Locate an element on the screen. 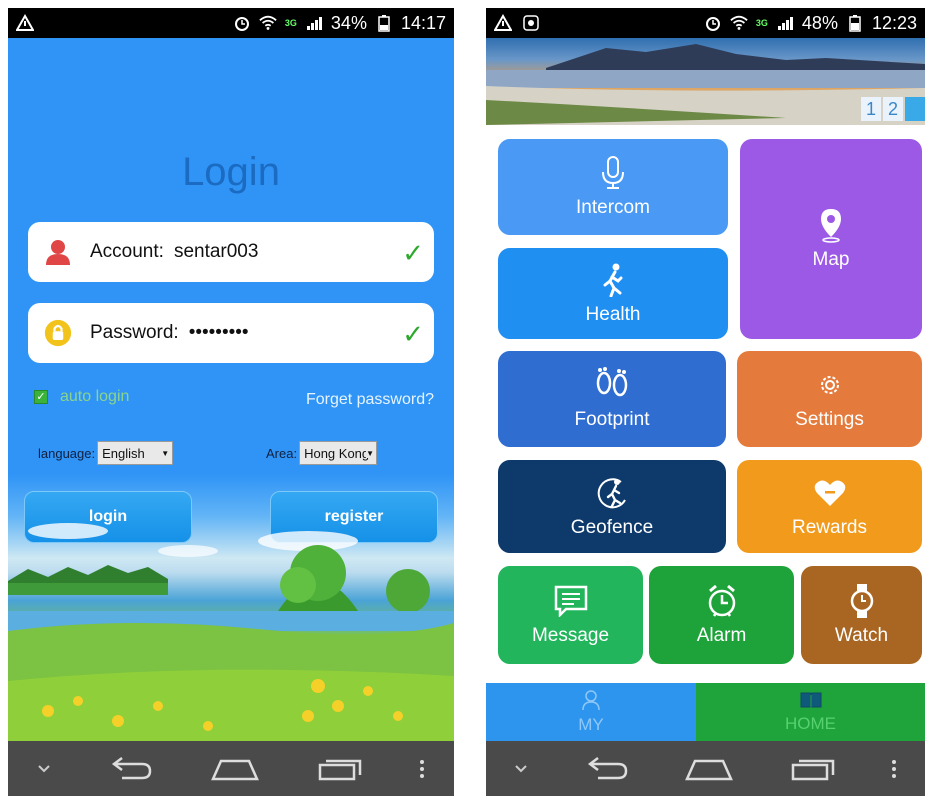 The width and height of the screenshot is (925, 796). area-row: Area: Hong Kong ▼ is located at coordinates (322, 453).